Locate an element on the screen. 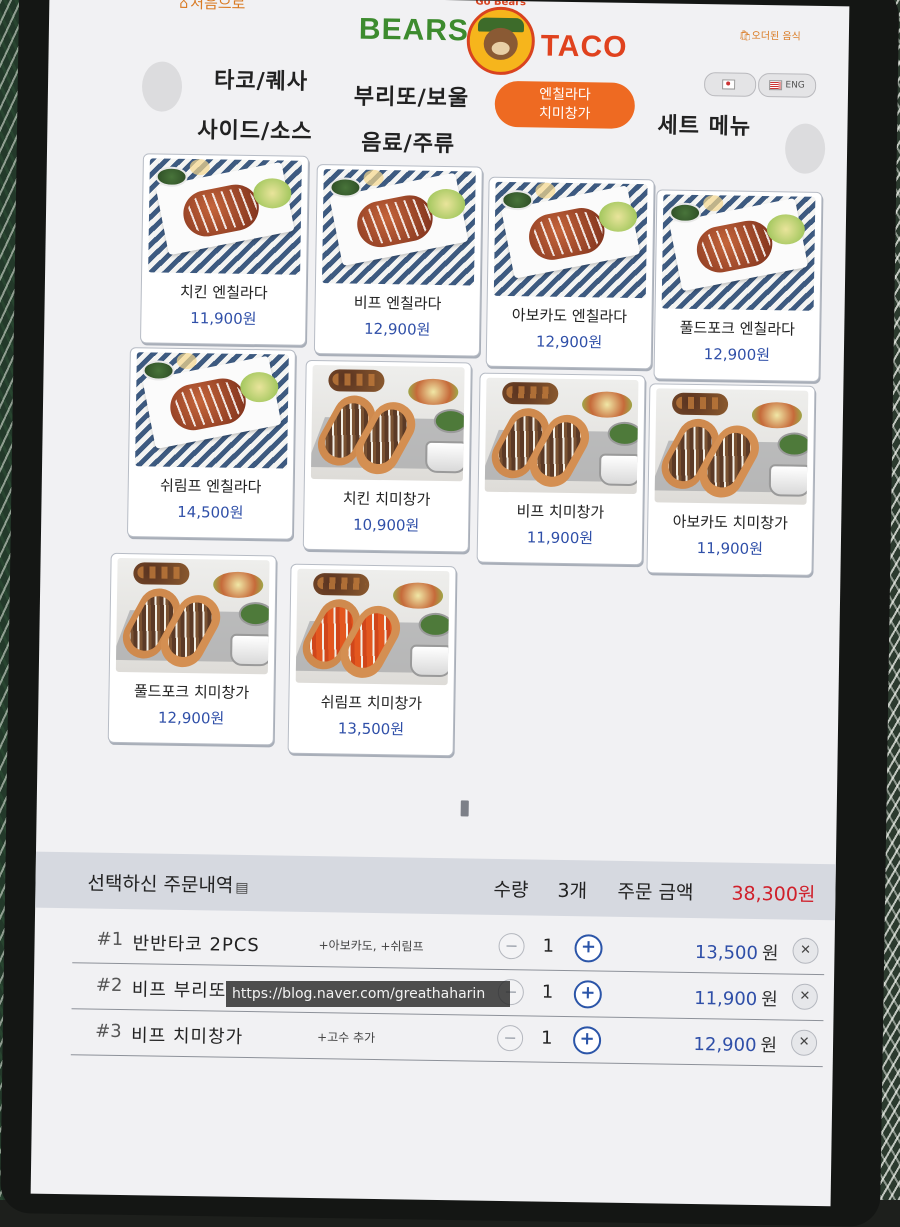 Image resolution: width=900 pixels, height=1227 pixels. home-button-label: 처음으로 is located at coordinates (218, 6).